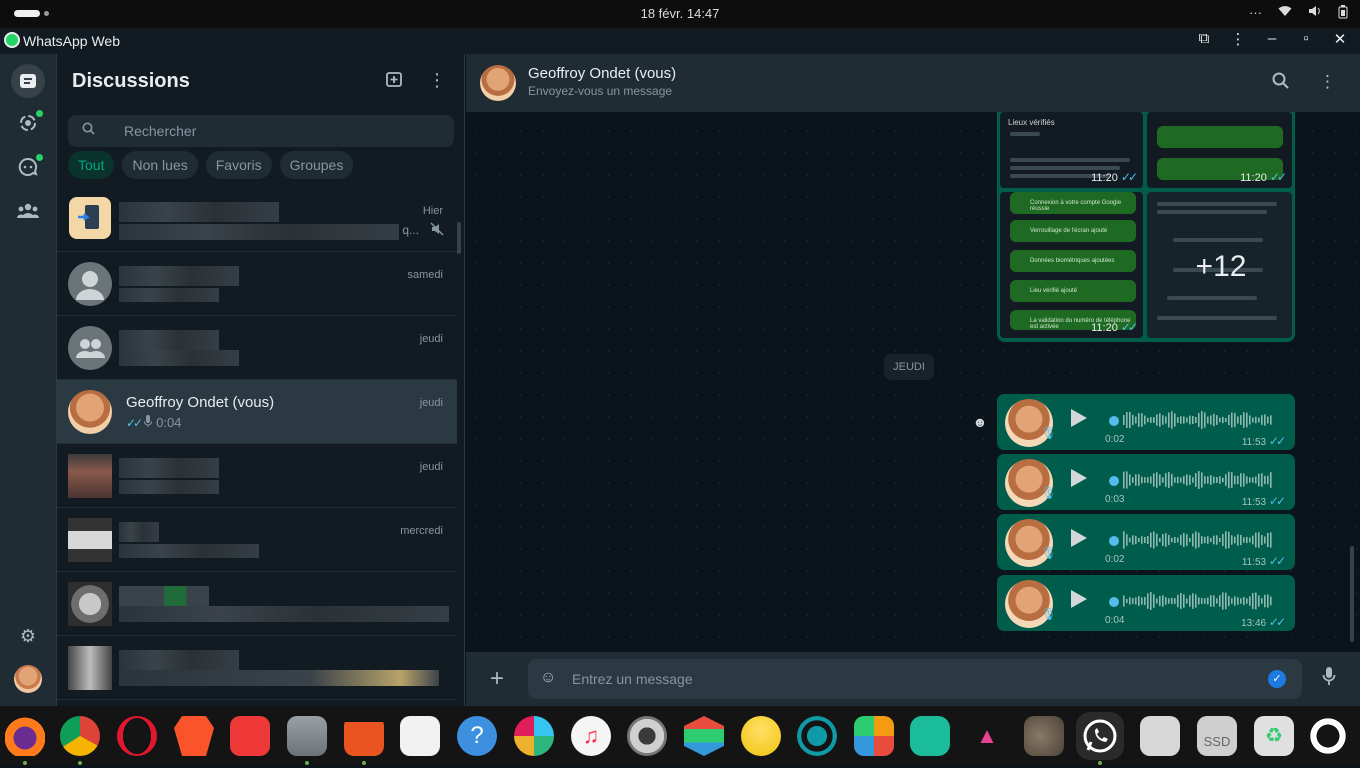 The image size is (1360, 768). Describe the element at coordinates (1100, 736) in the screenshot. I see `whatsapp-app-icon` at that location.